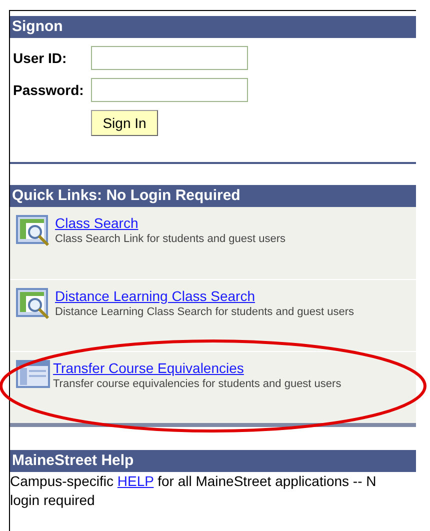 This screenshot has height=531, width=430. I want to click on link-description: Transfer course equivalencies for students and guest users, so click(197, 384).